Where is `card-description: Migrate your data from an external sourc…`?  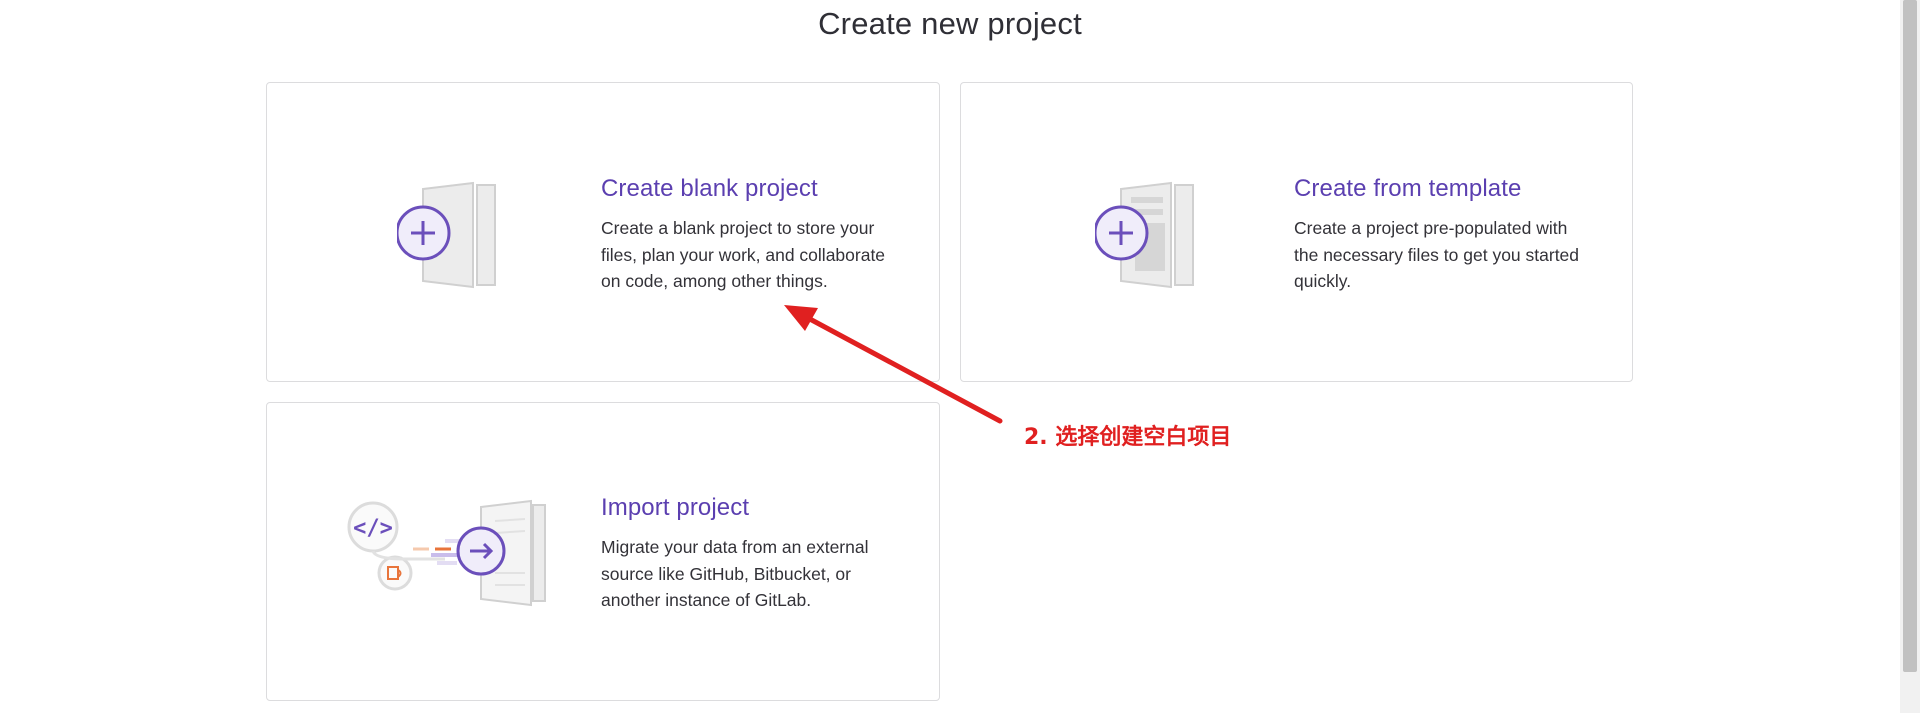 card-description: Migrate your data from an external sourc… is located at coordinates (735, 573).